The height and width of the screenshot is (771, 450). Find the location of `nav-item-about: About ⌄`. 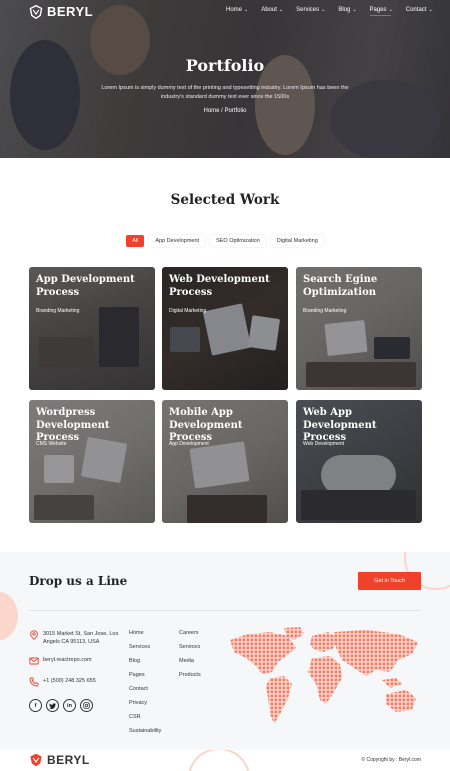

nav-item-about: About ⌄ is located at coordinates (272, 10).